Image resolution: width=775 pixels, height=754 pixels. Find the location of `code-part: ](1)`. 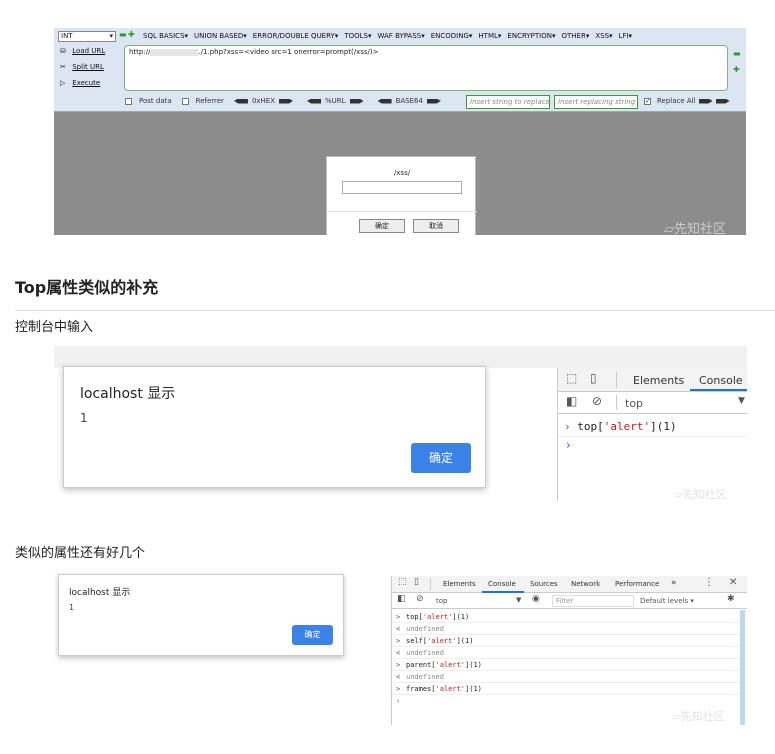

code-part: ](1) is located at coordinates (473, 665).